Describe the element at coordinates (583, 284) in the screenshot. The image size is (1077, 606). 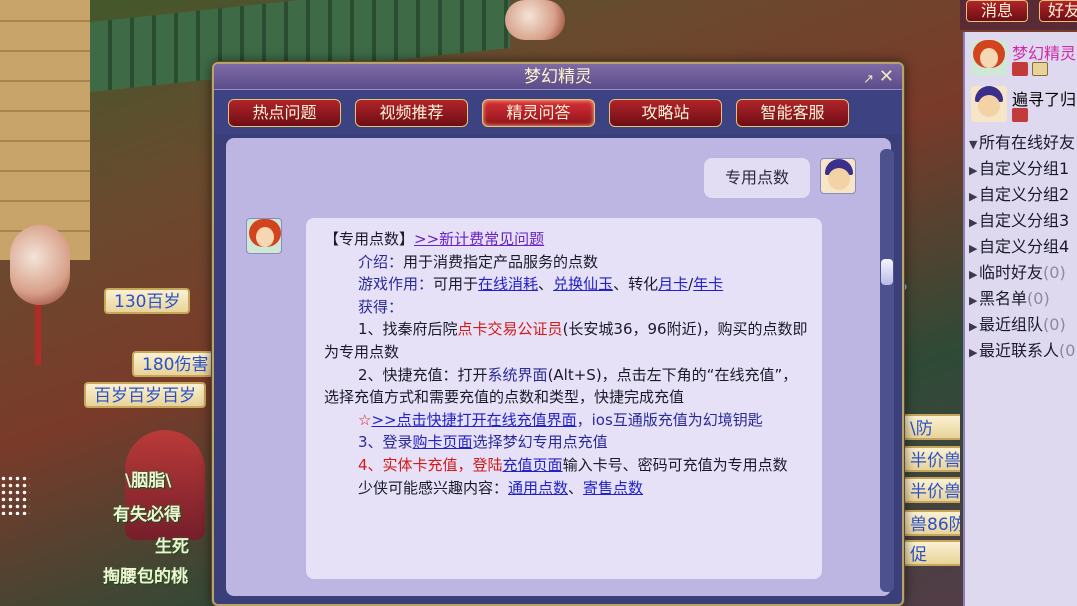
I see `exchange-jade-link: 兑换仙玉` at that location.